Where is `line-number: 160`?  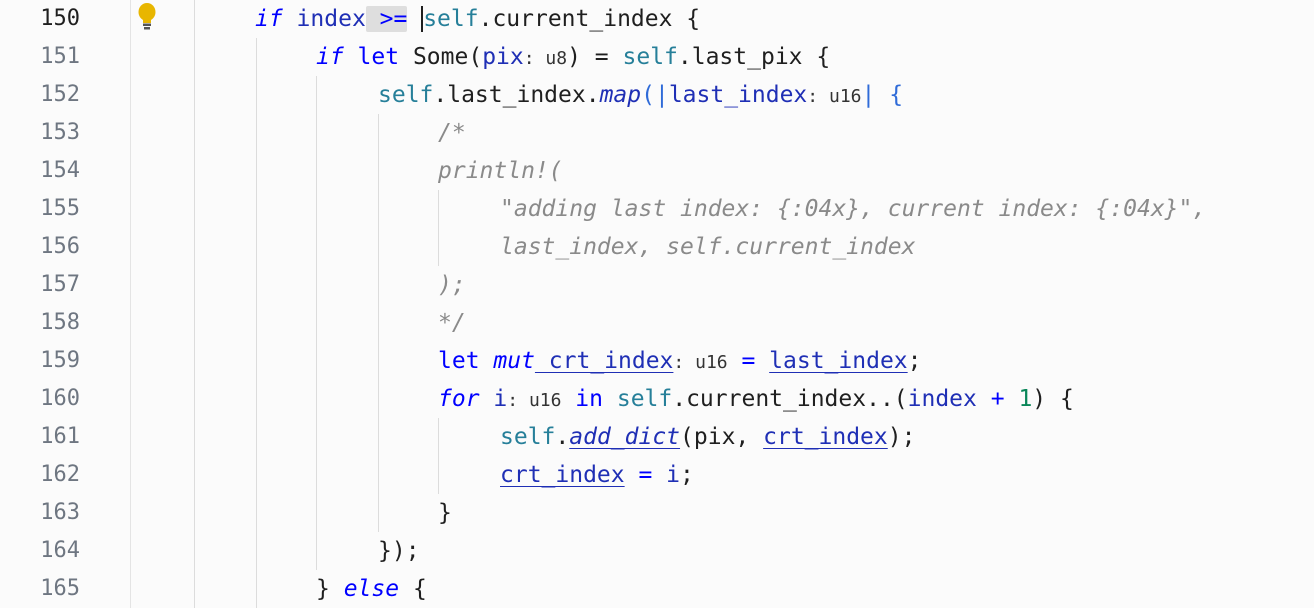
line-number: 160 is located at coordinates (60, 398).